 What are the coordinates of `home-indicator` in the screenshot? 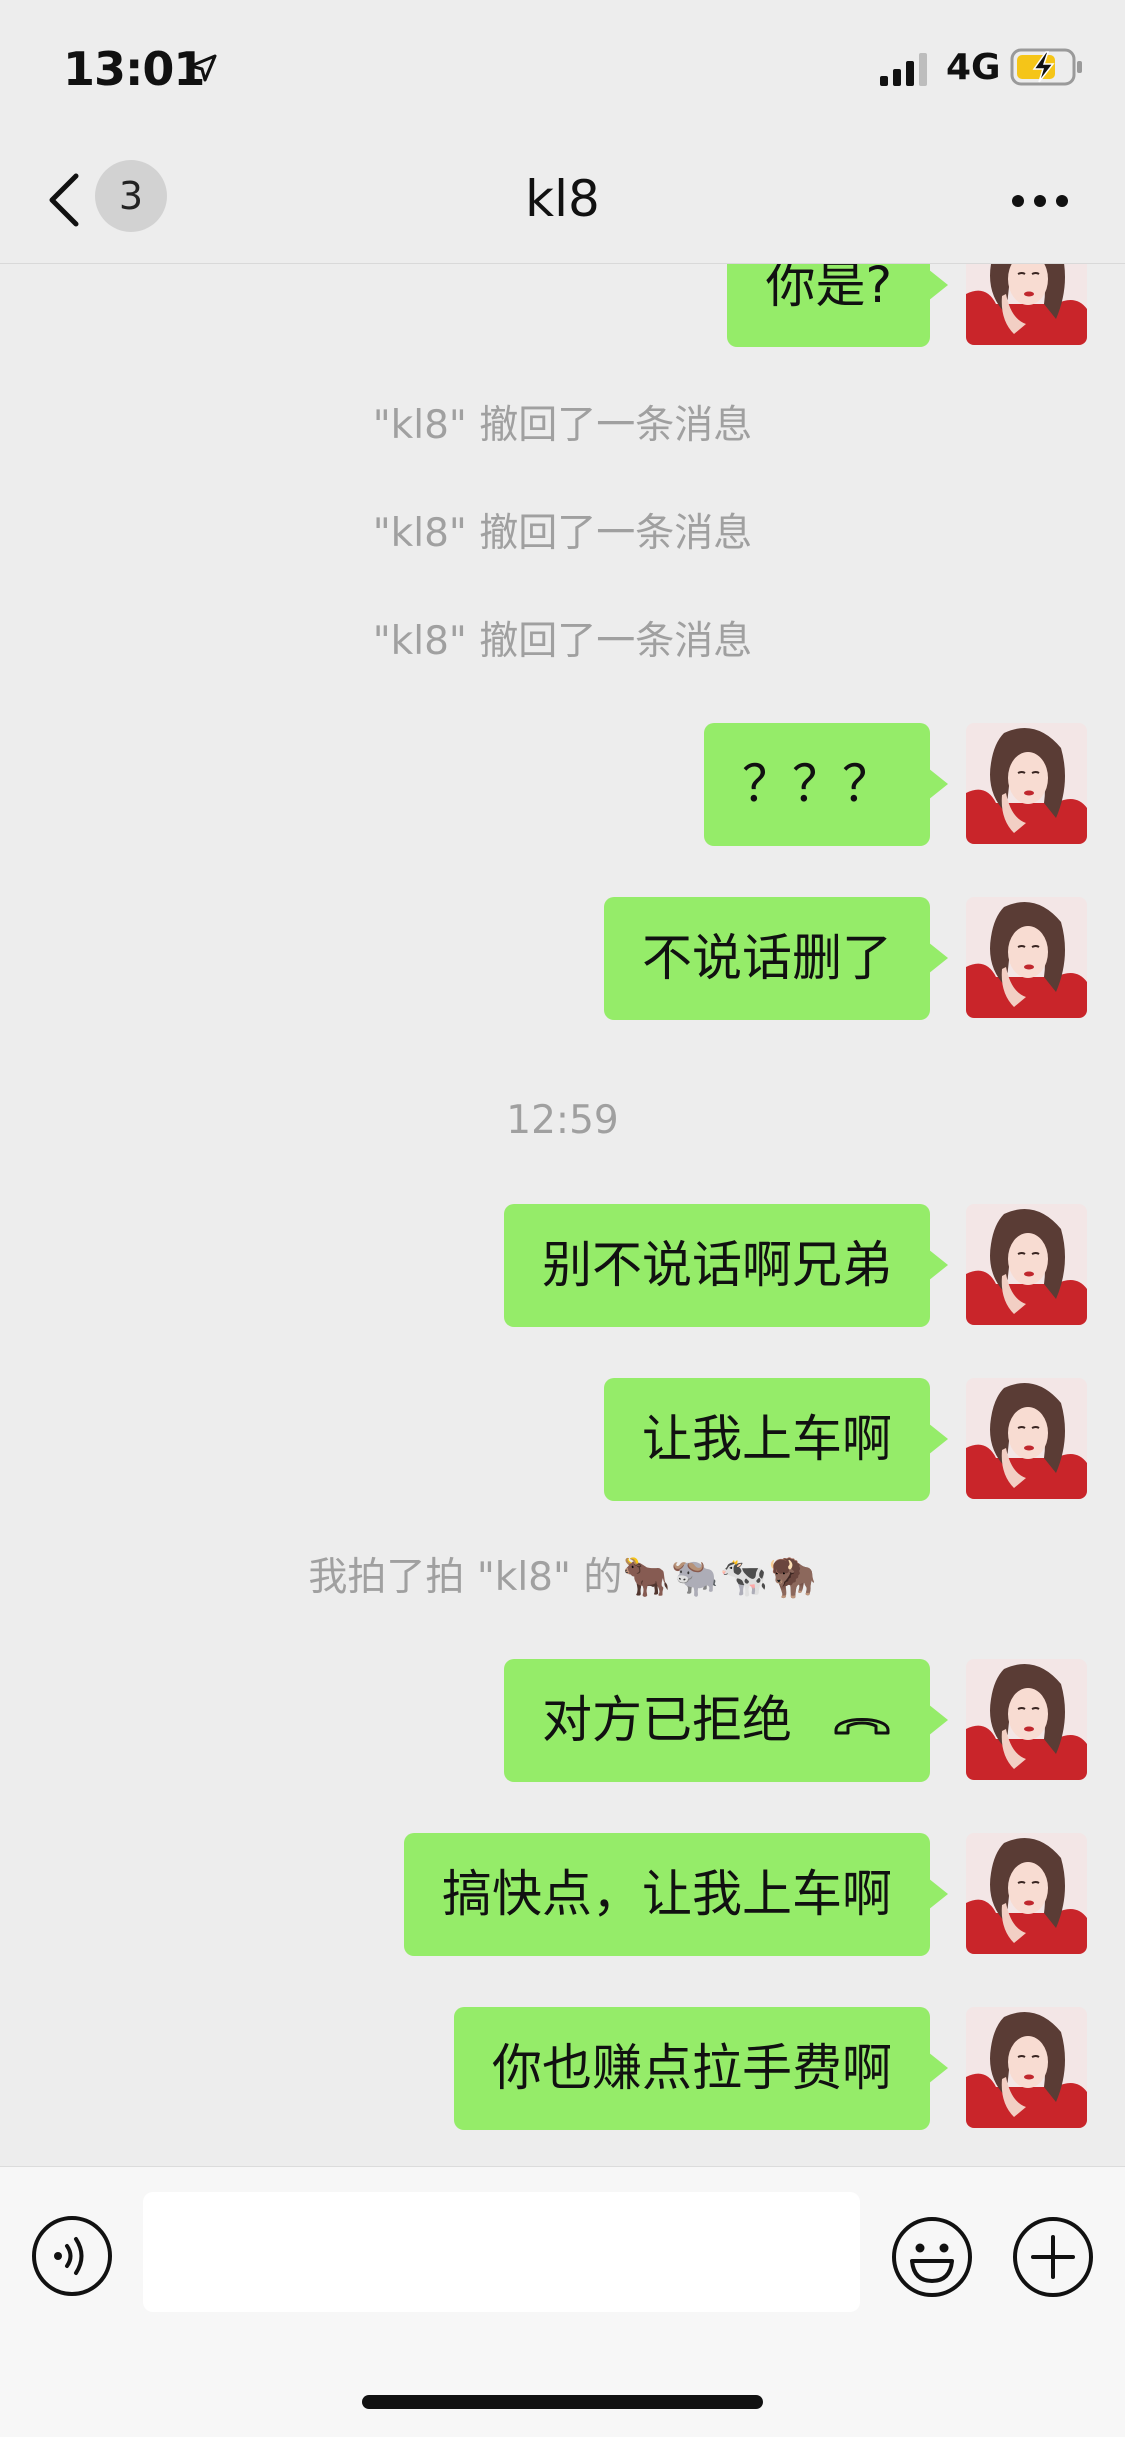 It's located at (562, 2402).